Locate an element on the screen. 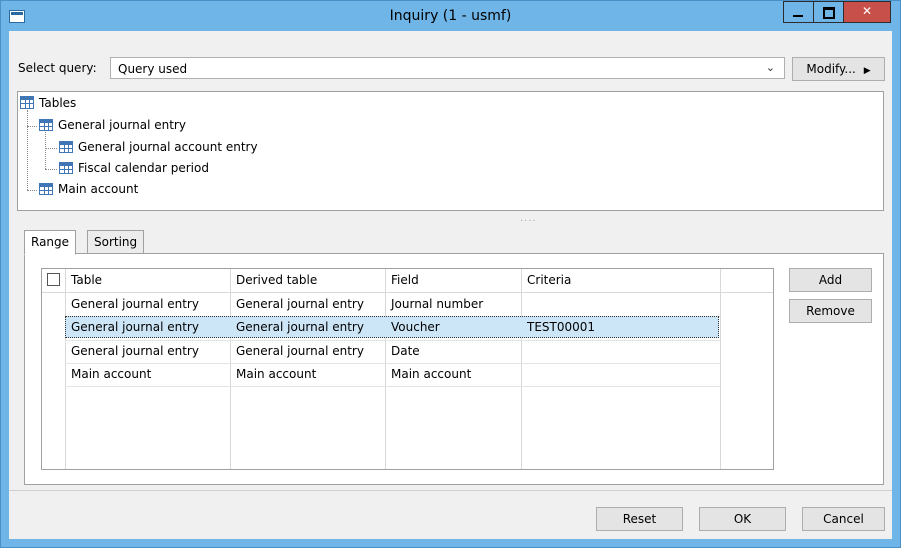  table-row-cell: Date is located at coordinates (405, 351).